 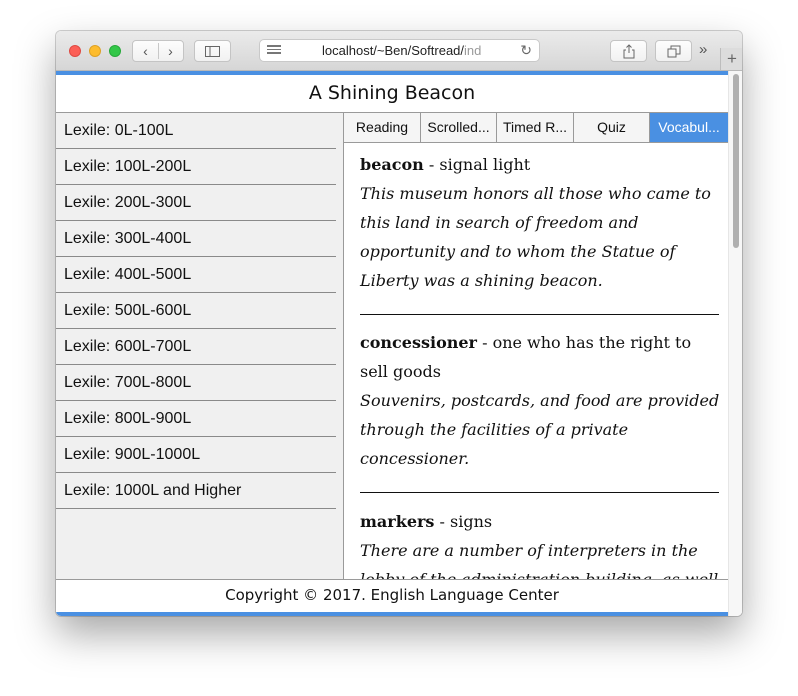 I want to click on tab-0: Reading, so click(x=382, y=127).